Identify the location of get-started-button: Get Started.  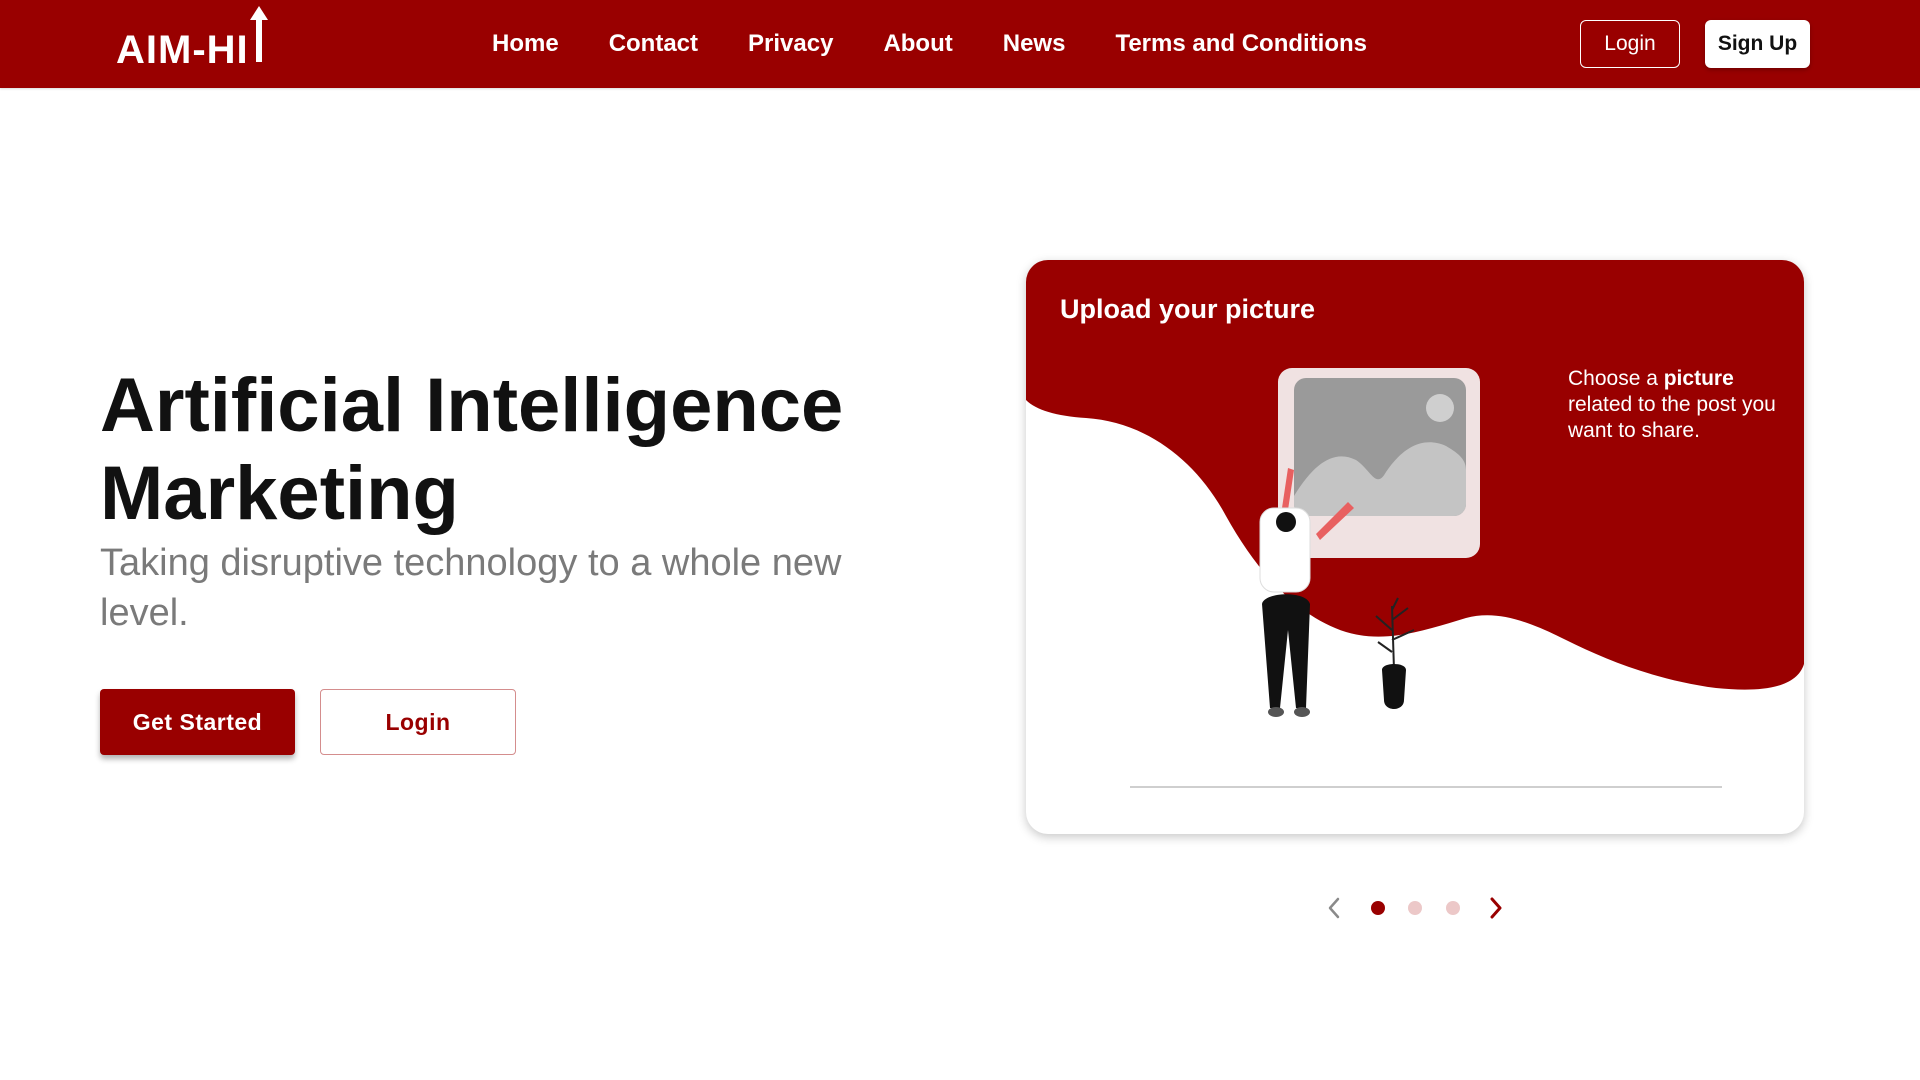
(197, 722).